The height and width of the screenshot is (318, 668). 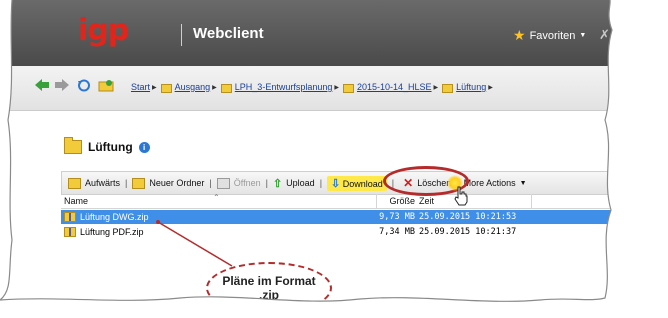 I want to click on annotation-callout: Pläne im Format .zip, so click(x=269, y=288).